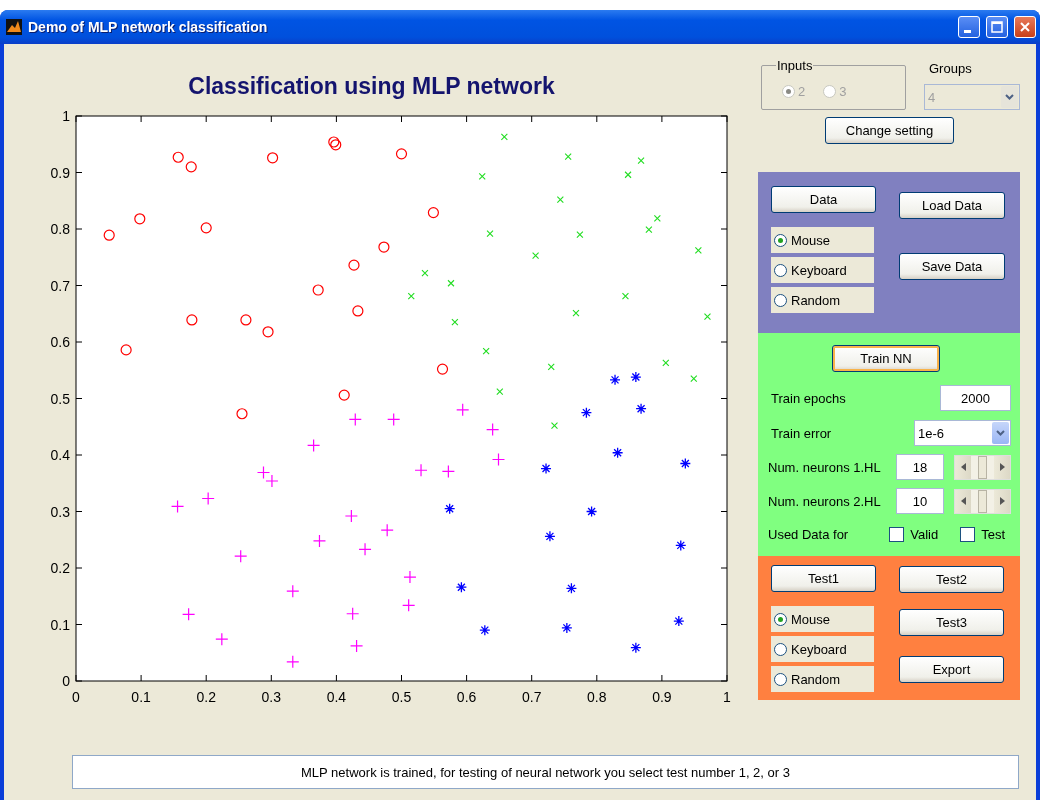 This screenshot has width=1040, height=800. I want to click on neurons-field: 10, so click(920, 501).